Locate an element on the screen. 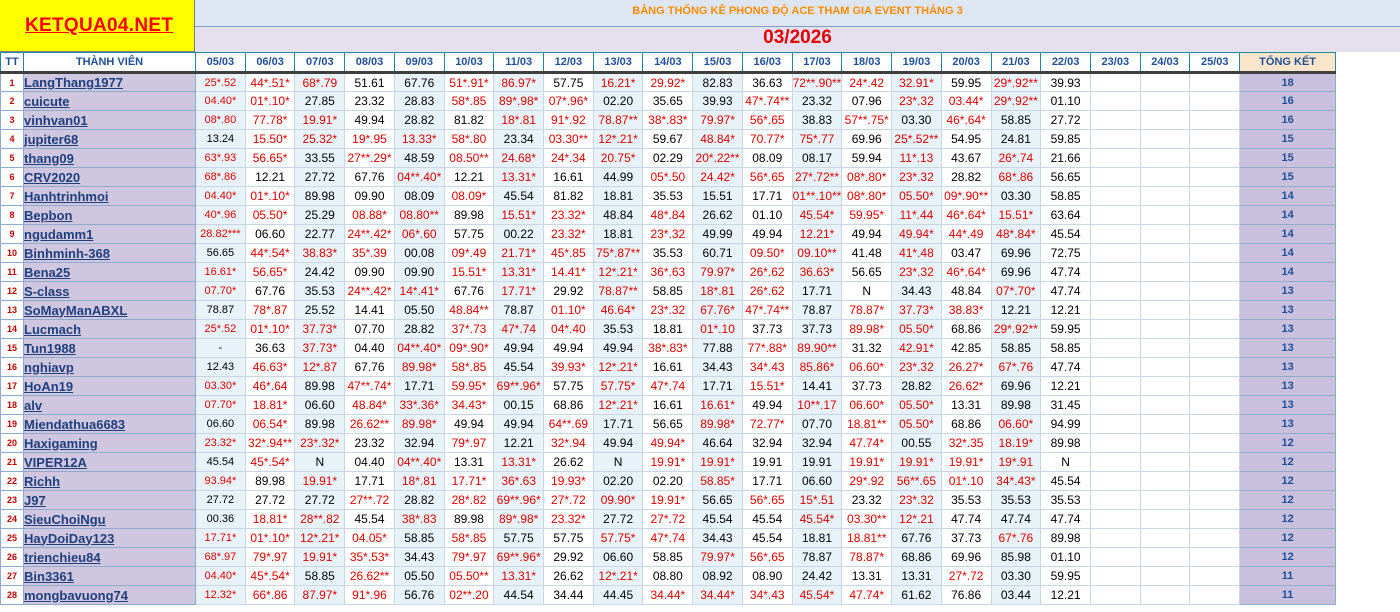 The image size is (1400, 612). result-cell: 79*.97 is located at coordinates (270, 557).